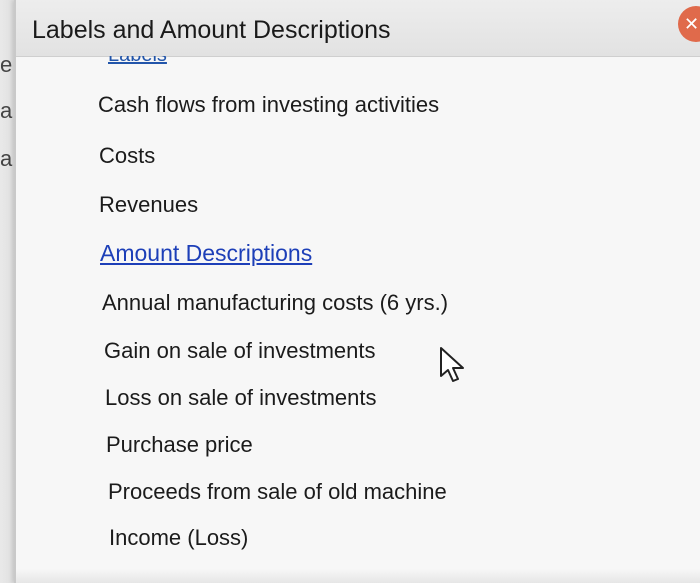  What do you see at coordinates (358, 576) in the screenshot?
I see `popup-bottom-edge` at bounding box center [358, 576].